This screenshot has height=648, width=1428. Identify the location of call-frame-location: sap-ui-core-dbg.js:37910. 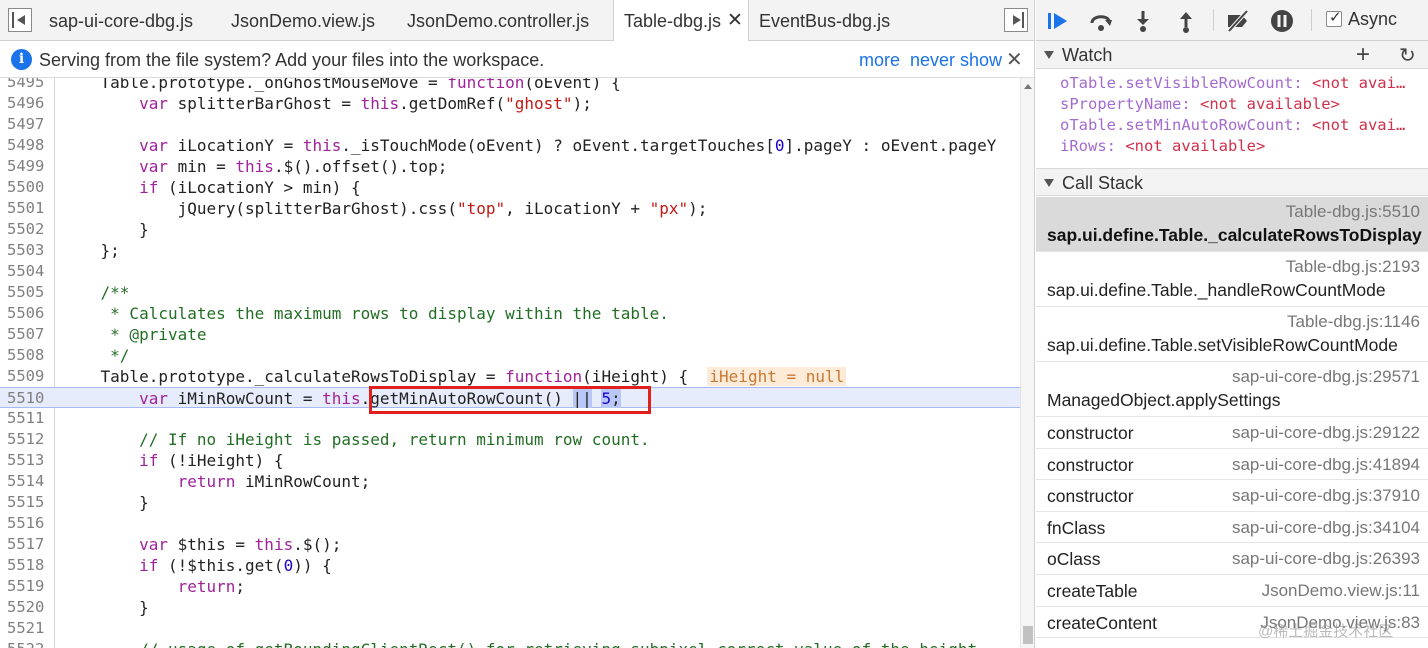
(1326, 496).